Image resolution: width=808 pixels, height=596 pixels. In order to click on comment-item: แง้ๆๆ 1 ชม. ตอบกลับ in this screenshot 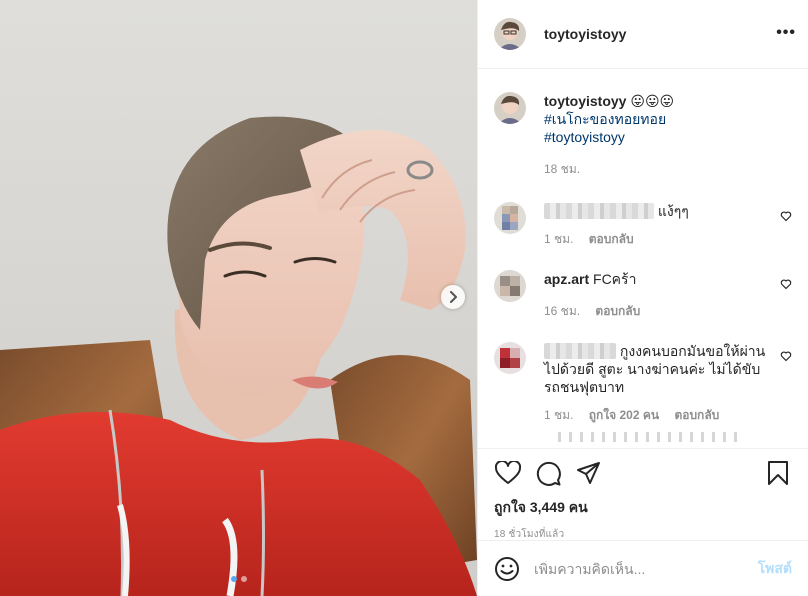, I will do `click(643, 225)`.